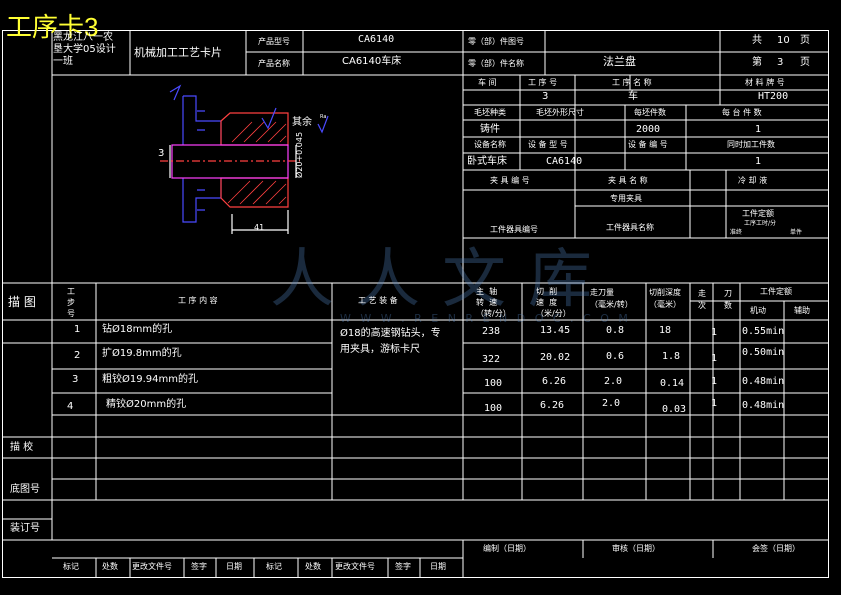 The height and width of the screenshot is (595, 841). Describe the element at coordinates (22, 302) in the screenshot. I see `sketch-label: 描 图` at that location.